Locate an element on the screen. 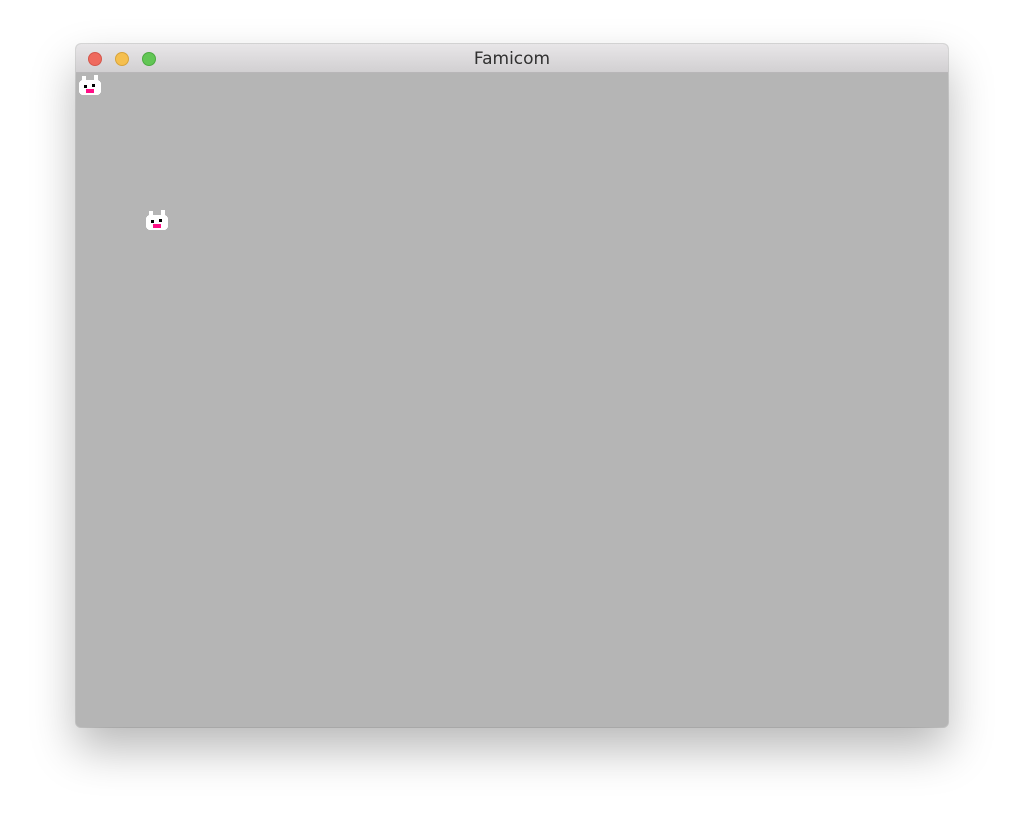 The height and width of the screenshot is (836, 1024). window-title: Famicom is located at coordinates (512, 59).